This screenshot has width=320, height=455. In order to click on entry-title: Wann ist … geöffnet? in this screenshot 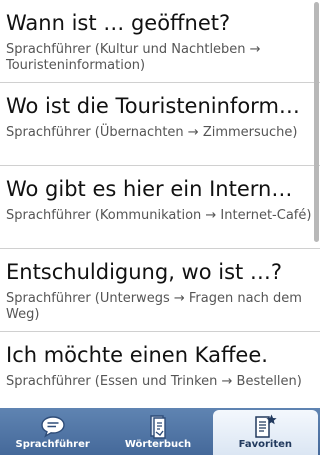, I will do `click(118, 23)`.